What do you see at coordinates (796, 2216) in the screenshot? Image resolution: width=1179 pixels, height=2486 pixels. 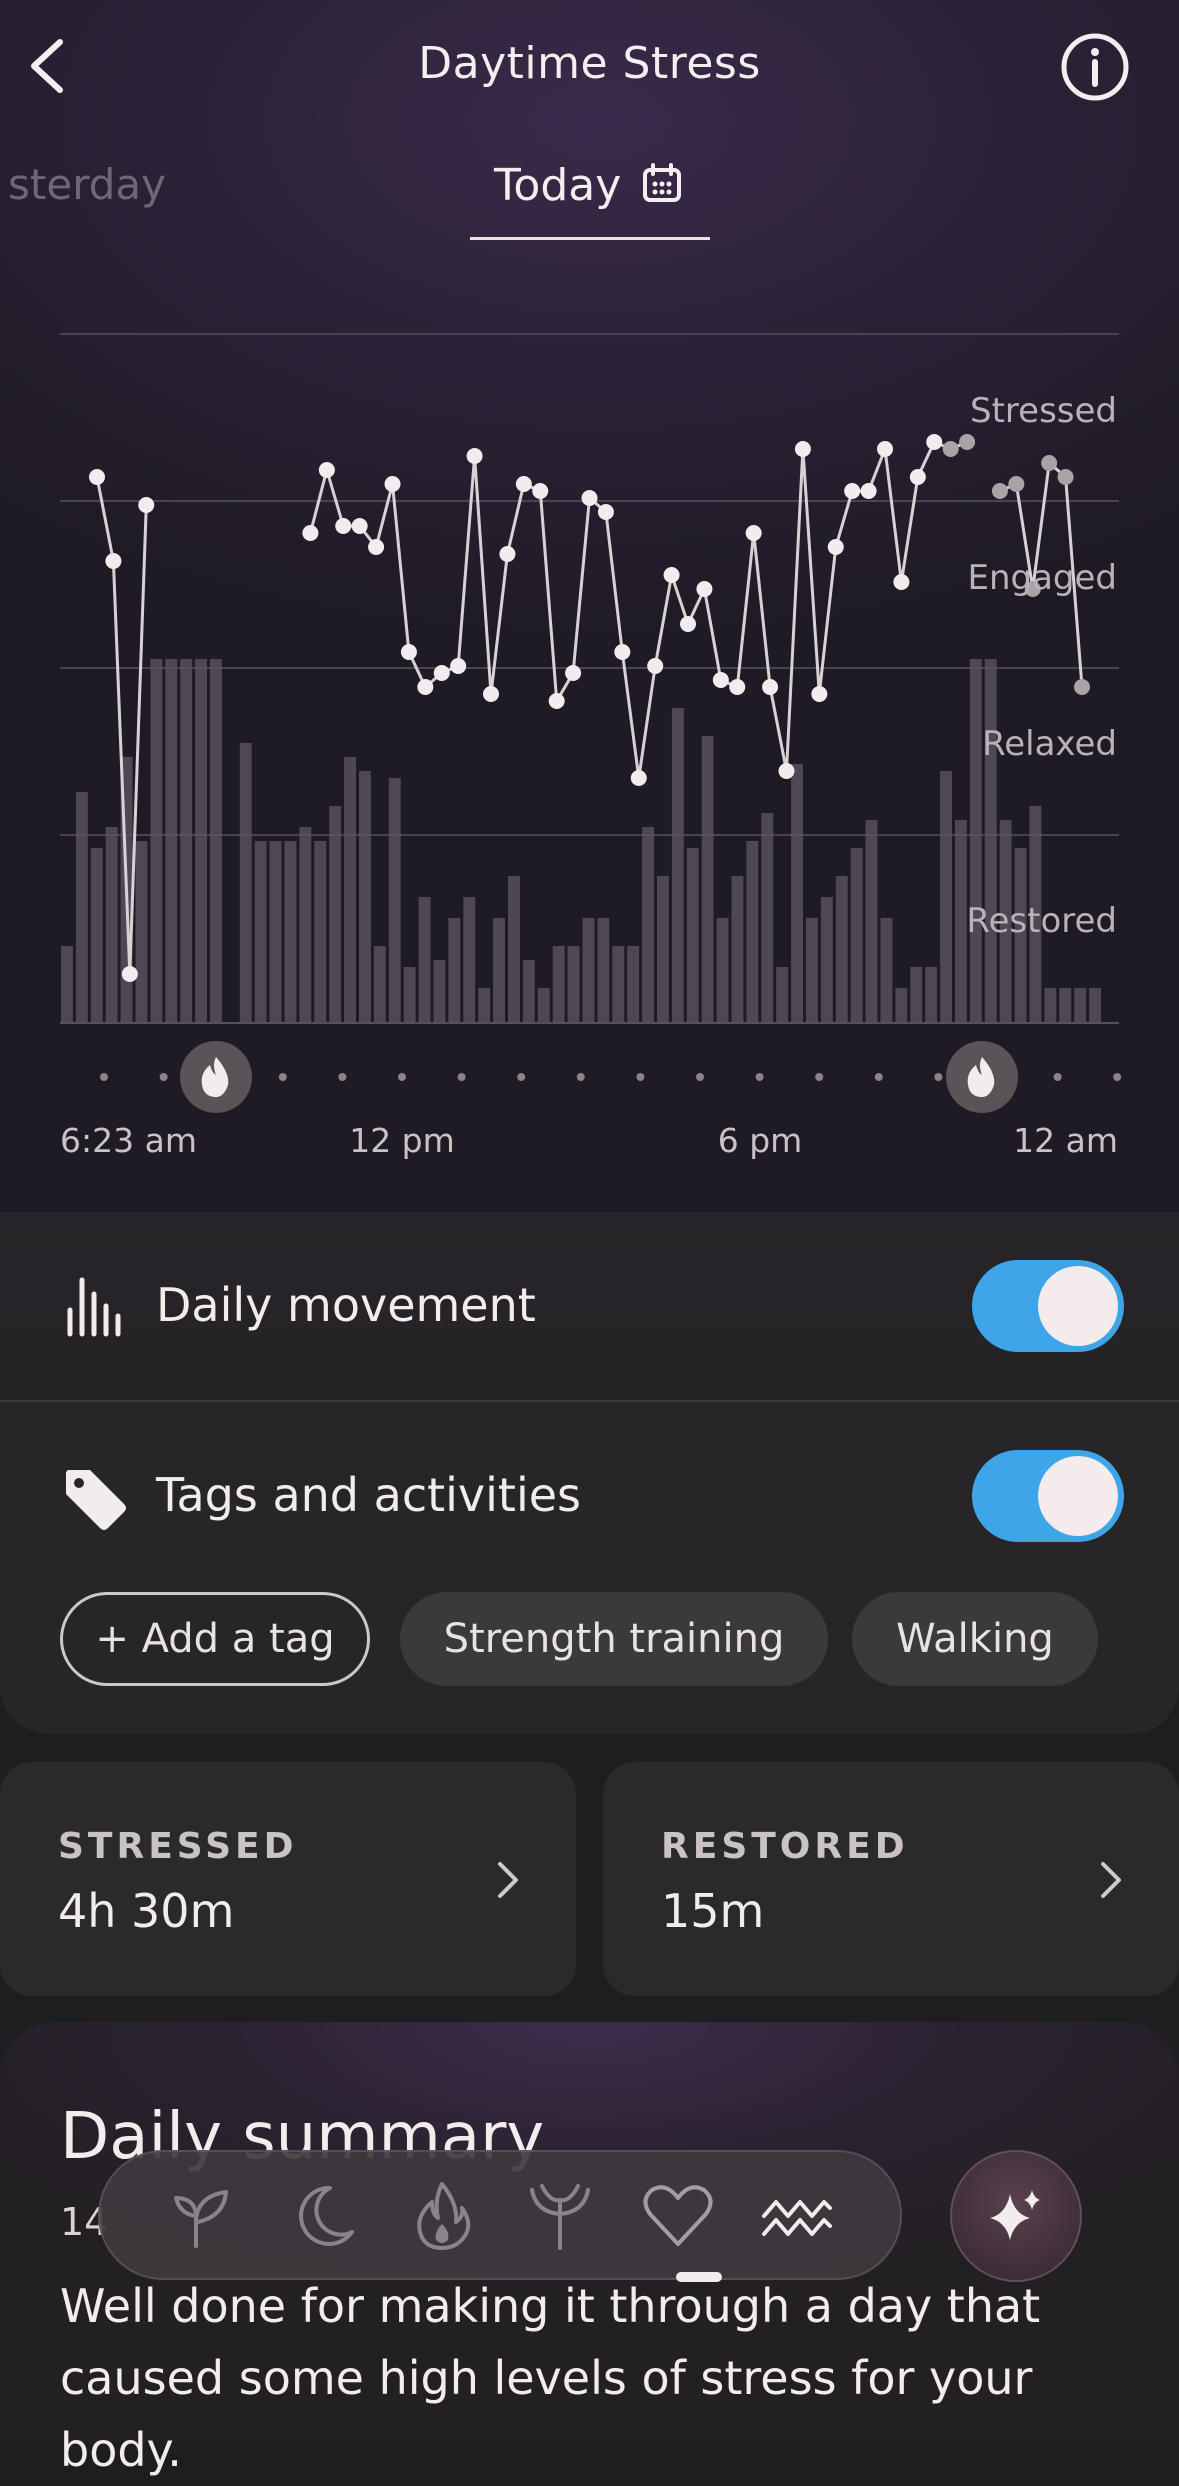 I see `waves-icon` at bounding box center [796, 2216].